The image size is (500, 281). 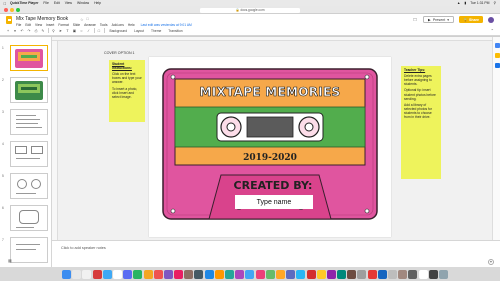 What do you see at coordinates (29, 31) in the screenshot?
I see `redo-icon: ↷` at bounding box center [29, 31].